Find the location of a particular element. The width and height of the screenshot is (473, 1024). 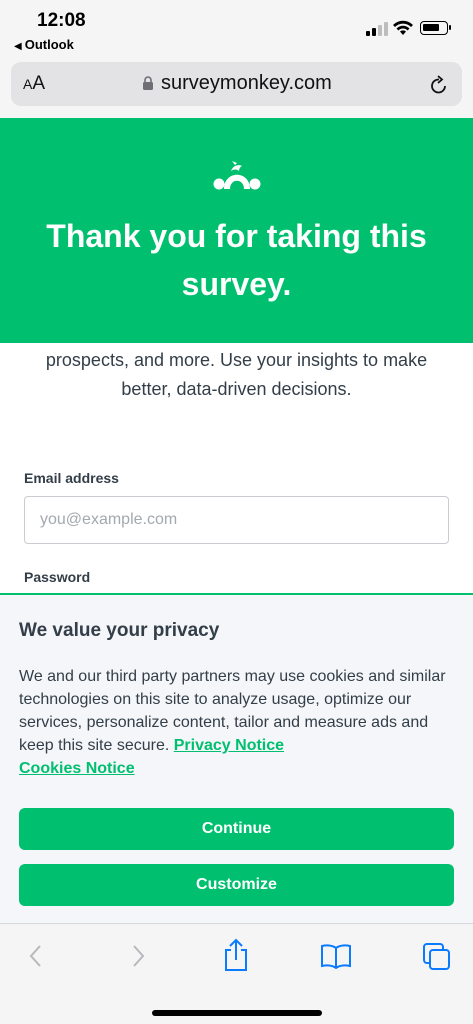

cookie-banner-title: We value your privacy is located at coordinates (119, 630).